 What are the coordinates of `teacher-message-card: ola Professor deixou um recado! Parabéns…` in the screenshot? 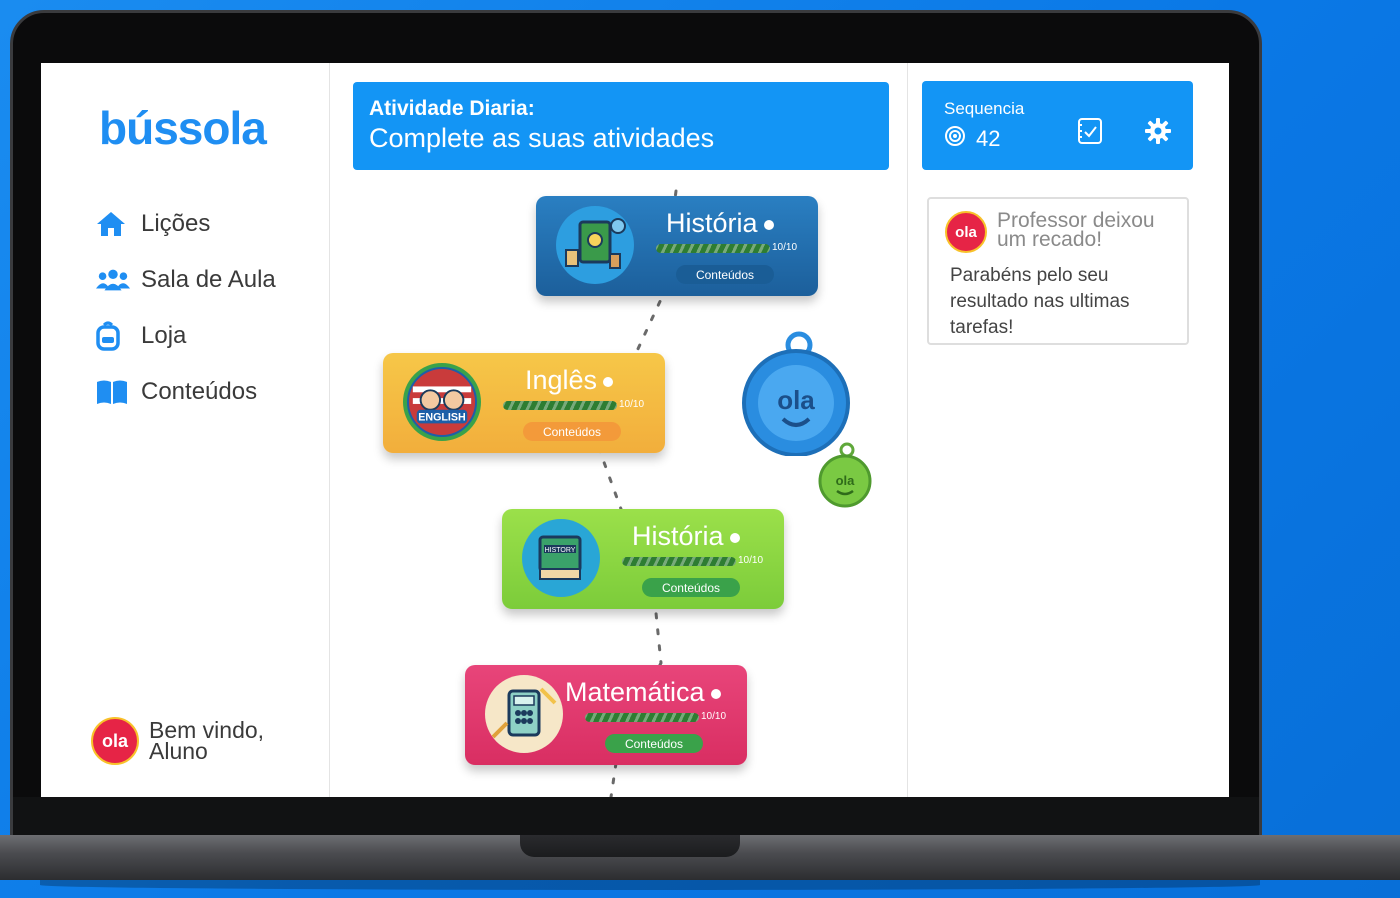 It's located at (1058, 271).